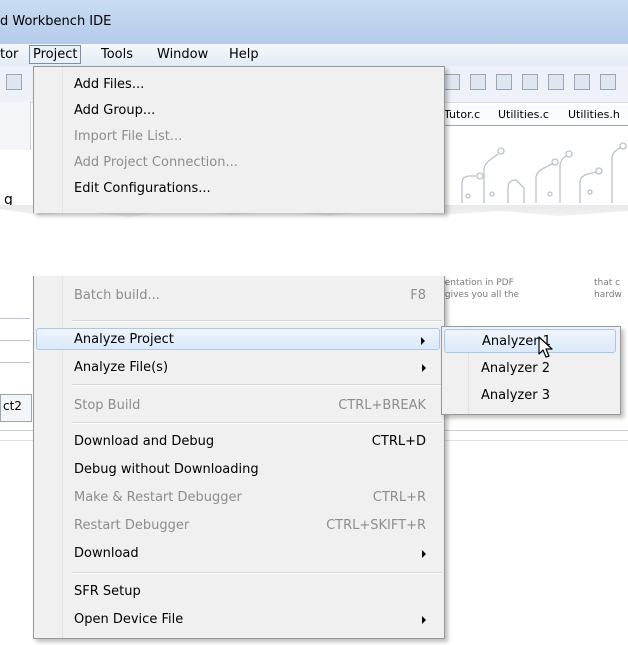 The width and height of the screenshot is (628, 645). Describe the element at coordinates (475, 283) in the screenshot. I see `doc-text-line1: mentation in PDF` at that location.